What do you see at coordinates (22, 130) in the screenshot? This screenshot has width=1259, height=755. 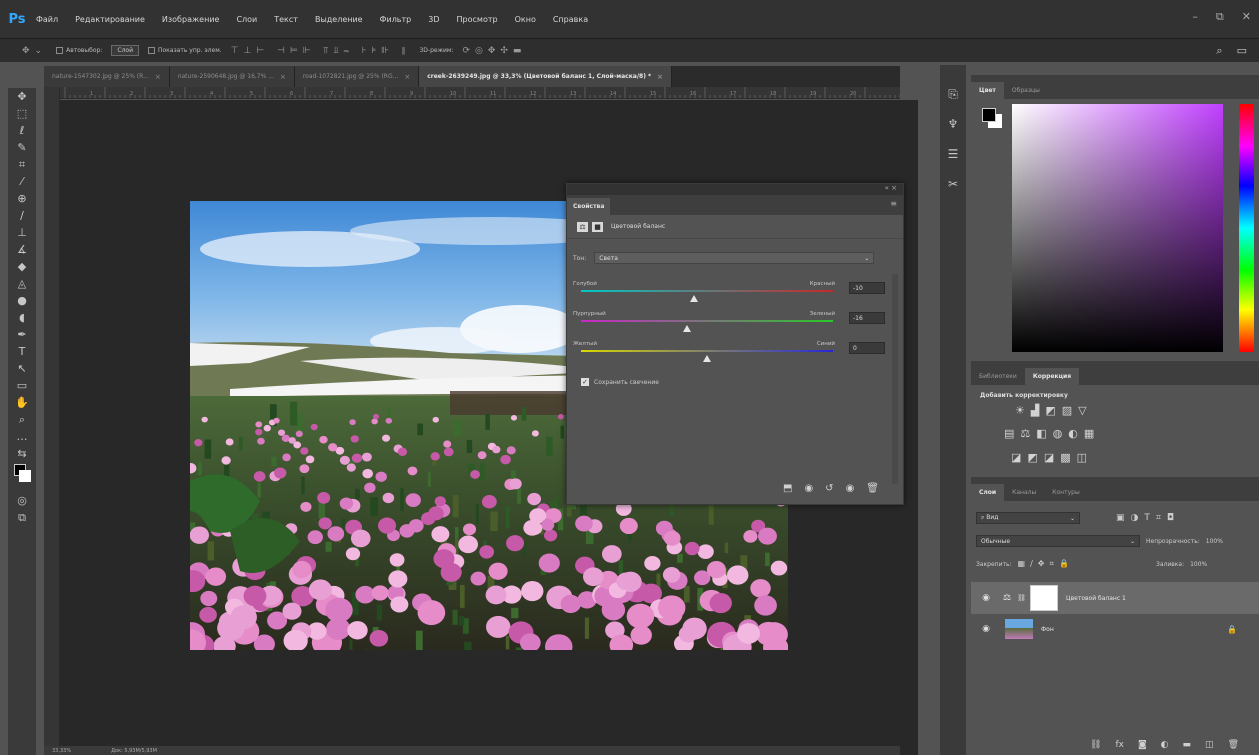 I see `lasso-tool-icon: ℓ` at bounding box center [22, 130].